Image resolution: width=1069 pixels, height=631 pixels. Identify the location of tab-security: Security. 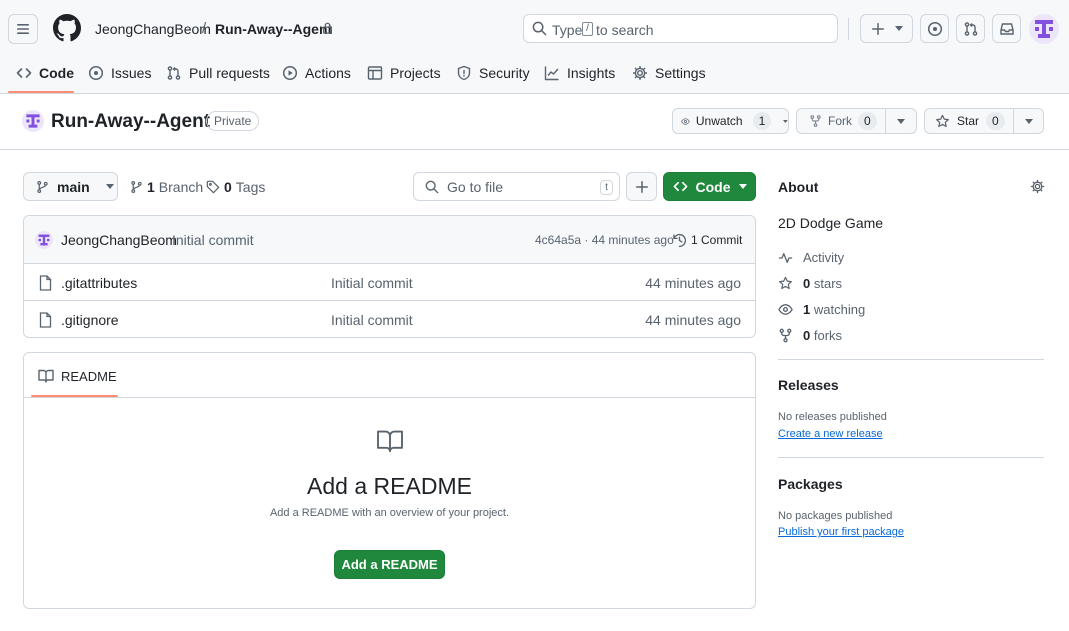
(493, 73).